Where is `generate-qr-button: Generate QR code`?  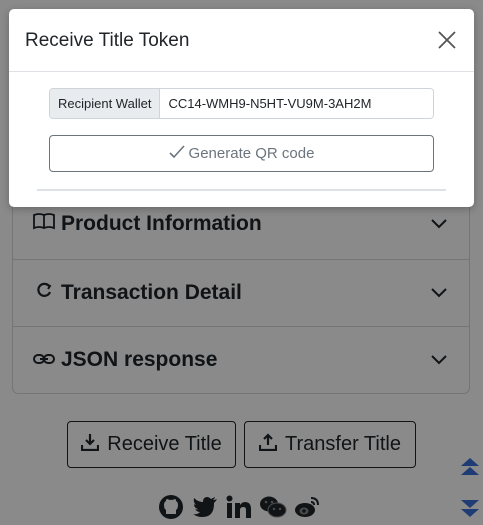 generate-qr-button: Generate QR code is located at coordinates (241, 153).